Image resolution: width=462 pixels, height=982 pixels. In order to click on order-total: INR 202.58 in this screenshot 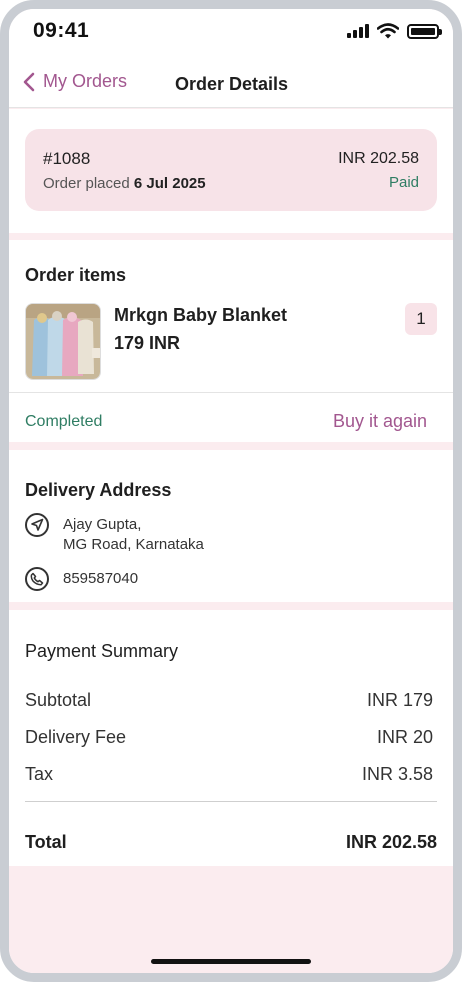, I will do `click(378, 158)`.